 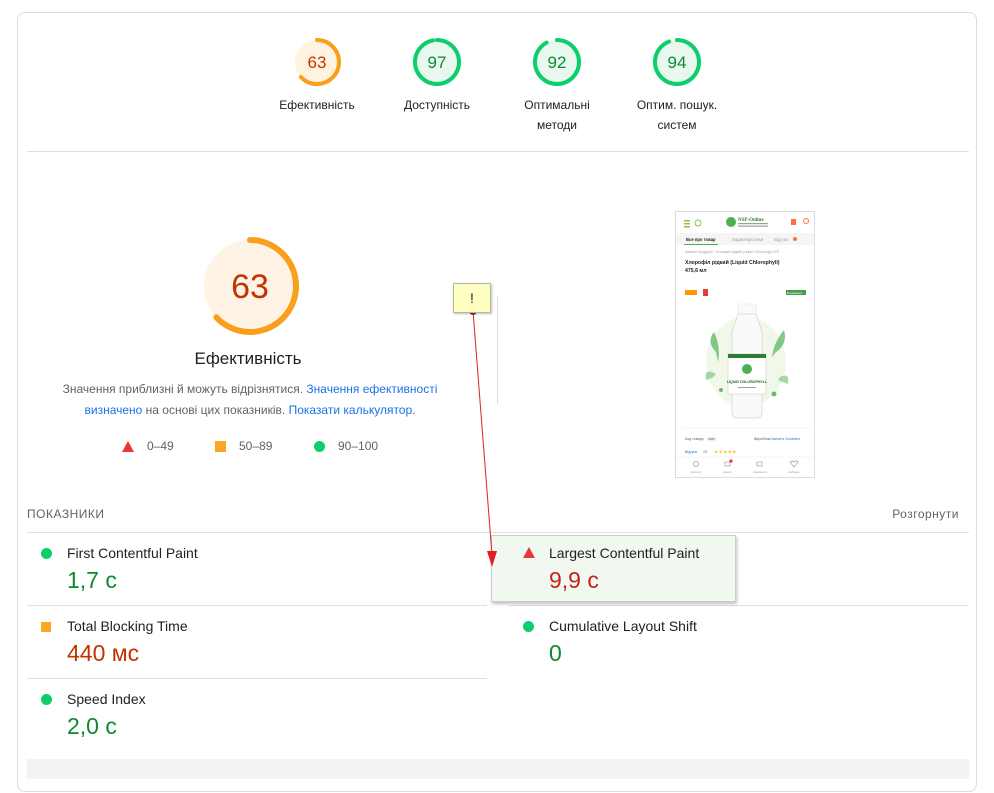 What do you see at coordinates (623, 626) in the screenshot?
I see `metric-name: Cumulative Layout Shift` at bounding box center [623, 626].